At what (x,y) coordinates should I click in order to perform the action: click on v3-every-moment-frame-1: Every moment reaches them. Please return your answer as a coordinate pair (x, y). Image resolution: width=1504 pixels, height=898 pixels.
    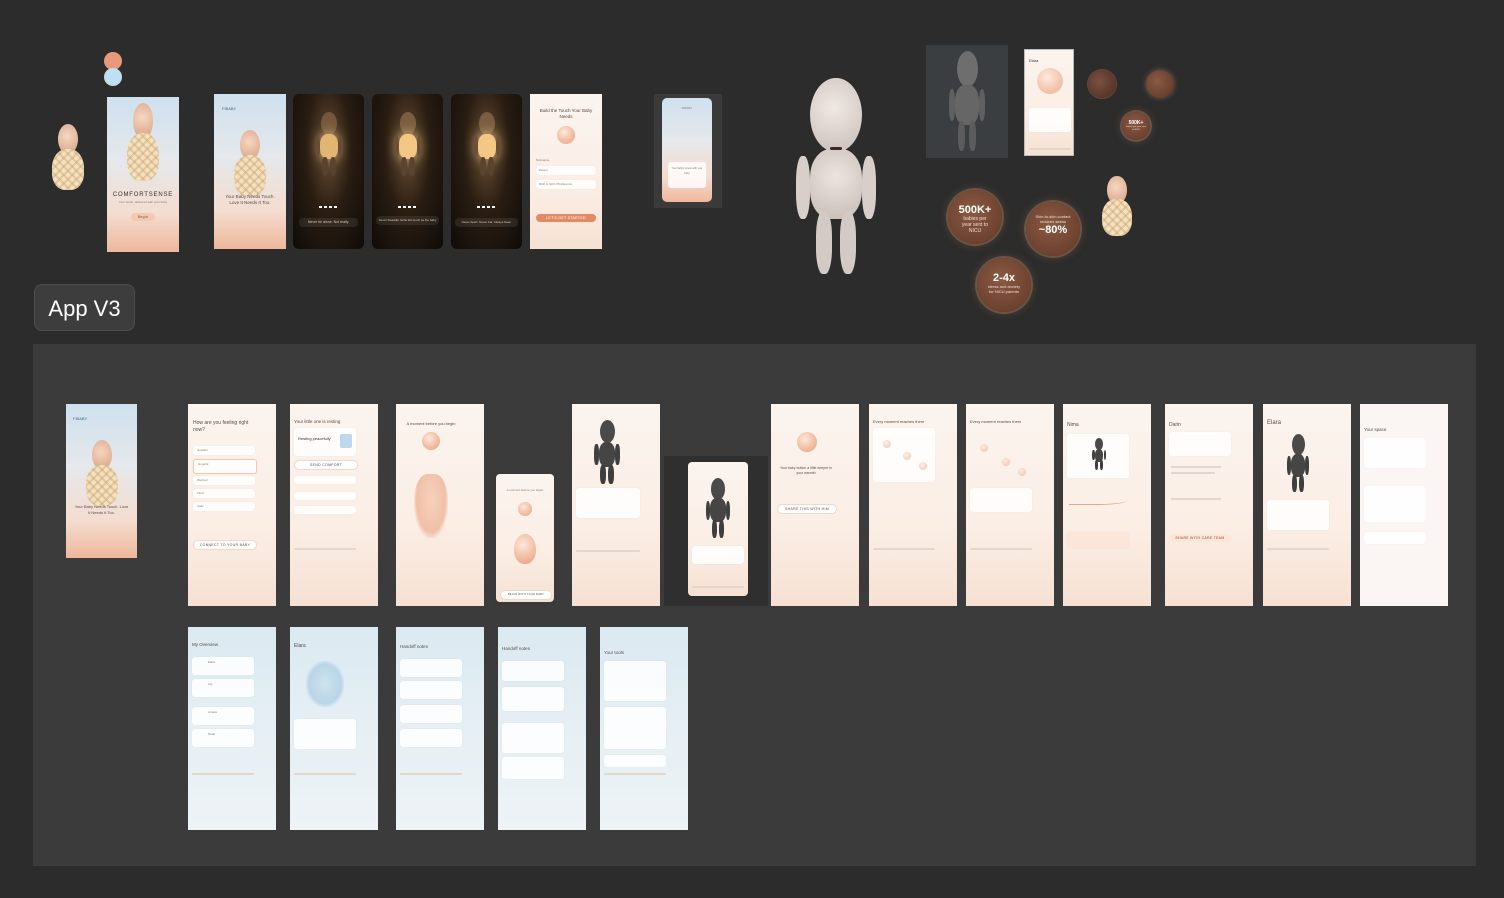
    Looking at the image, I should click on (913, 505).